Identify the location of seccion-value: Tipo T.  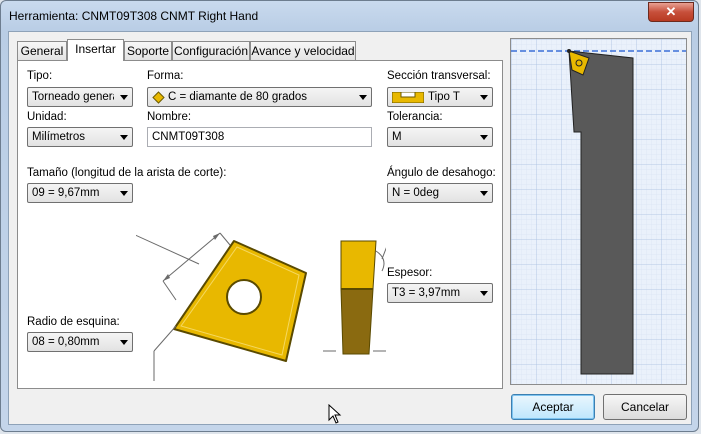
(444, 97).